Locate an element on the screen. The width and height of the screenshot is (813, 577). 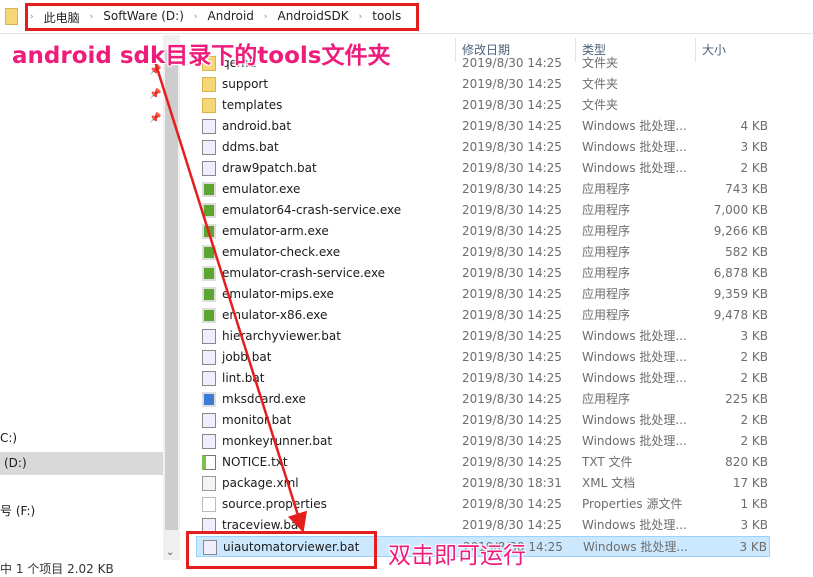
annotation-box-selected is located at coordinates (281, 550).